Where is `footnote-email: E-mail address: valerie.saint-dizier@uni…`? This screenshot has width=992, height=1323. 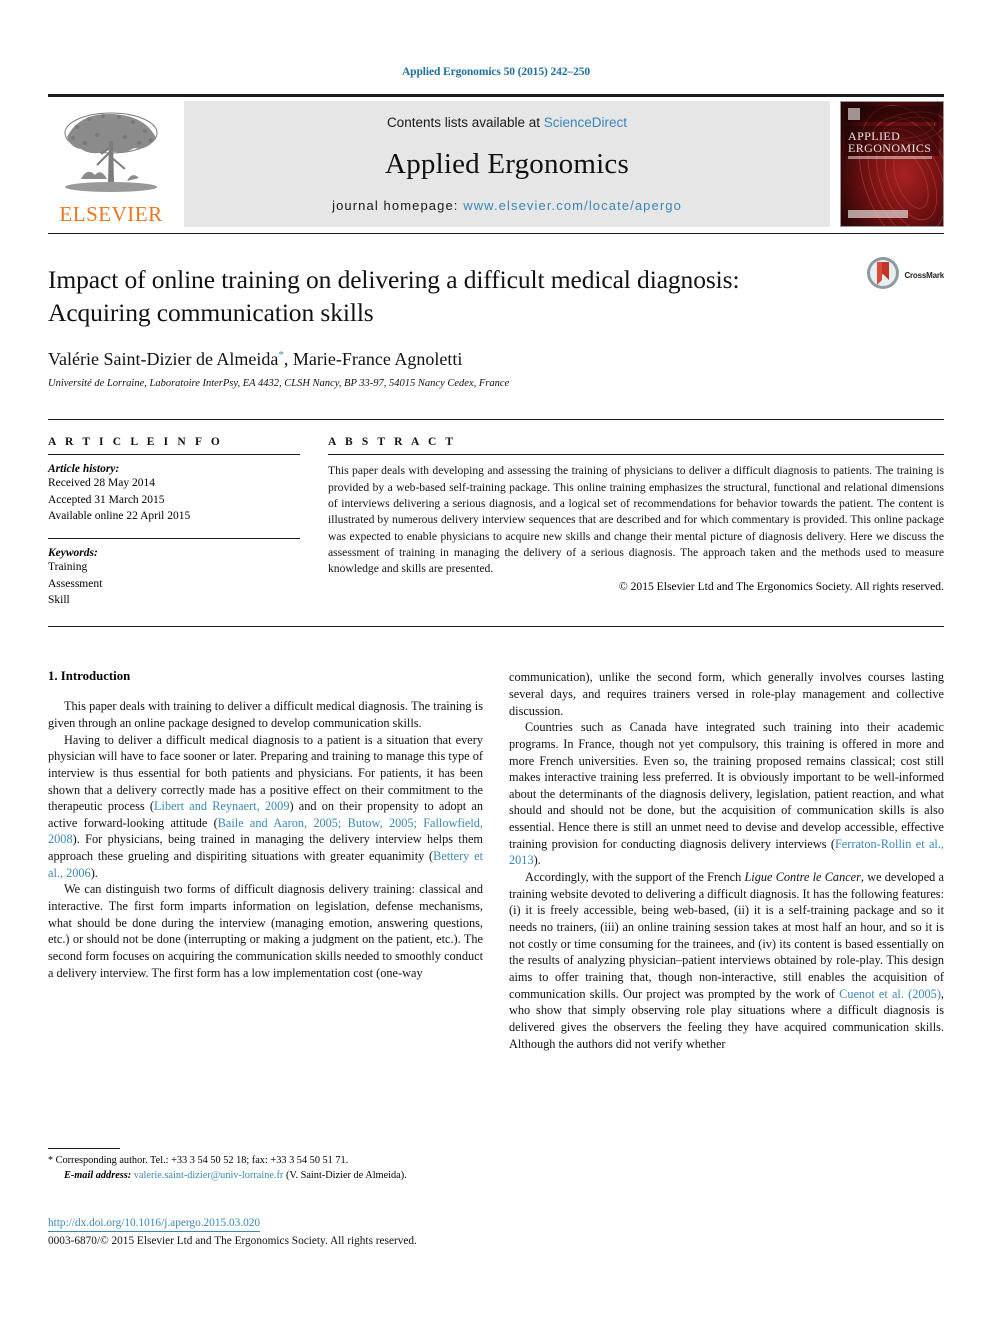
footnote-email: E-mail address: valerie.saint-dizier@uni… is located at coordinates (265, 1176).